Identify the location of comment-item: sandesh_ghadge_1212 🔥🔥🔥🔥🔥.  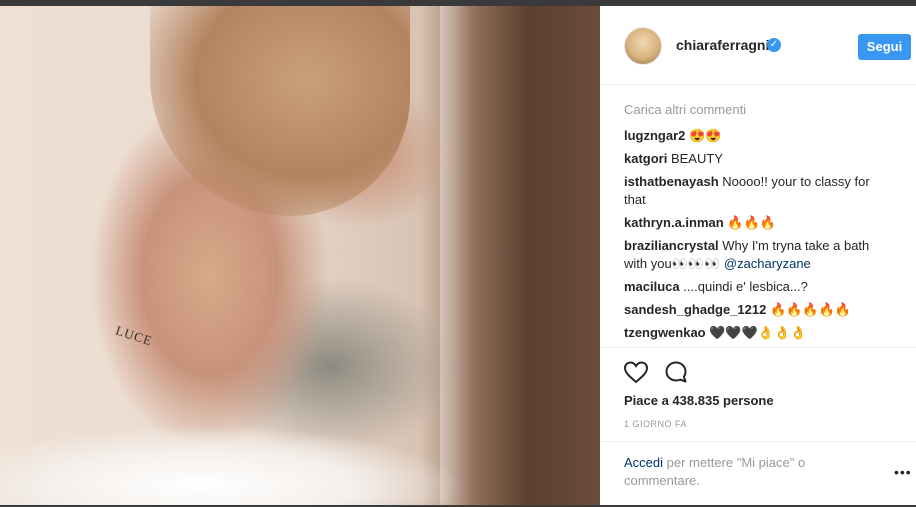
(759, 310).